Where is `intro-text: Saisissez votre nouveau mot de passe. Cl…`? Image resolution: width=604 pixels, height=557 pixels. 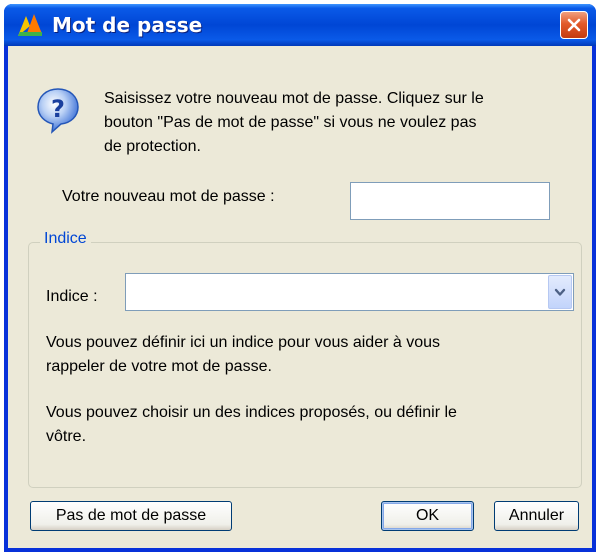 intro-text: Saisissez votre nouveau mot de passe. Cl… is located at coordinates (339, 123).